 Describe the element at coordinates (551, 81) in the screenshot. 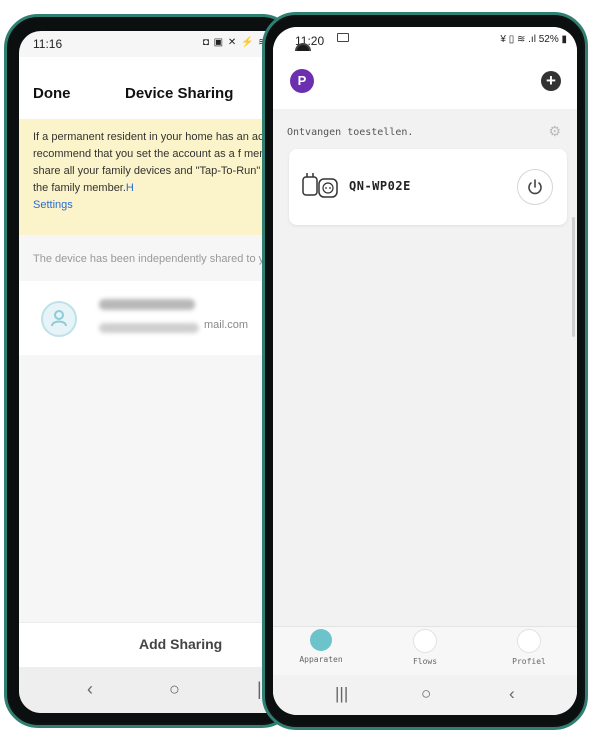

I see `add-device-button: +` at that location.